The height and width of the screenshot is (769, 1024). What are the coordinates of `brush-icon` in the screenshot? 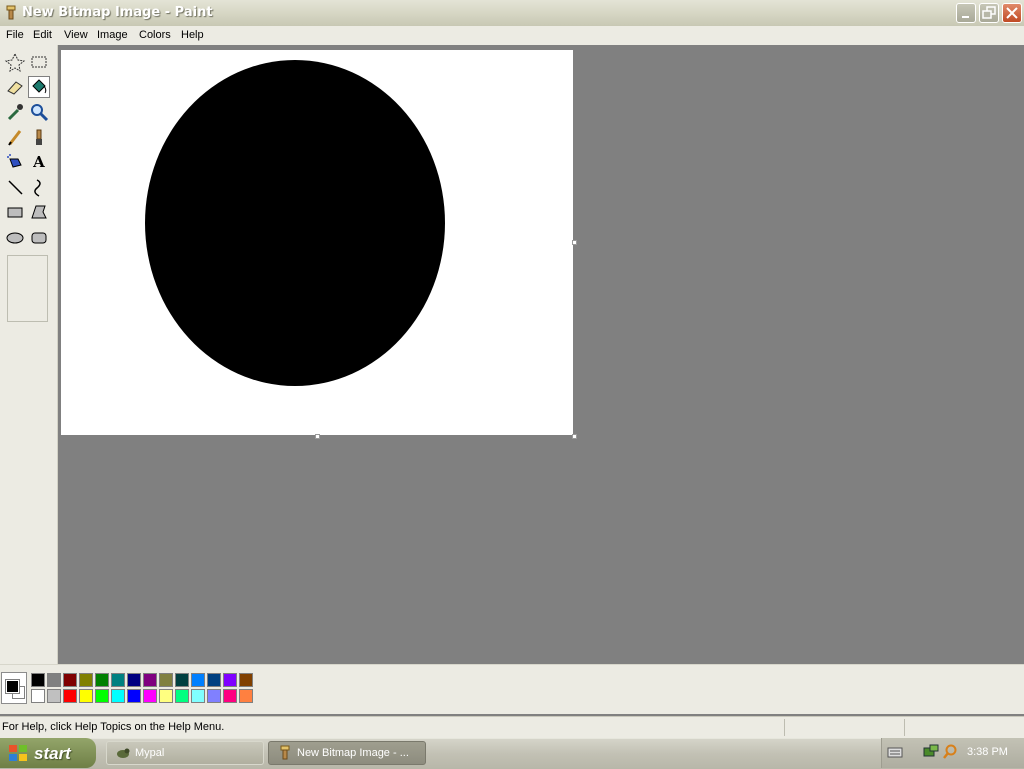 It's located at (39, 137).